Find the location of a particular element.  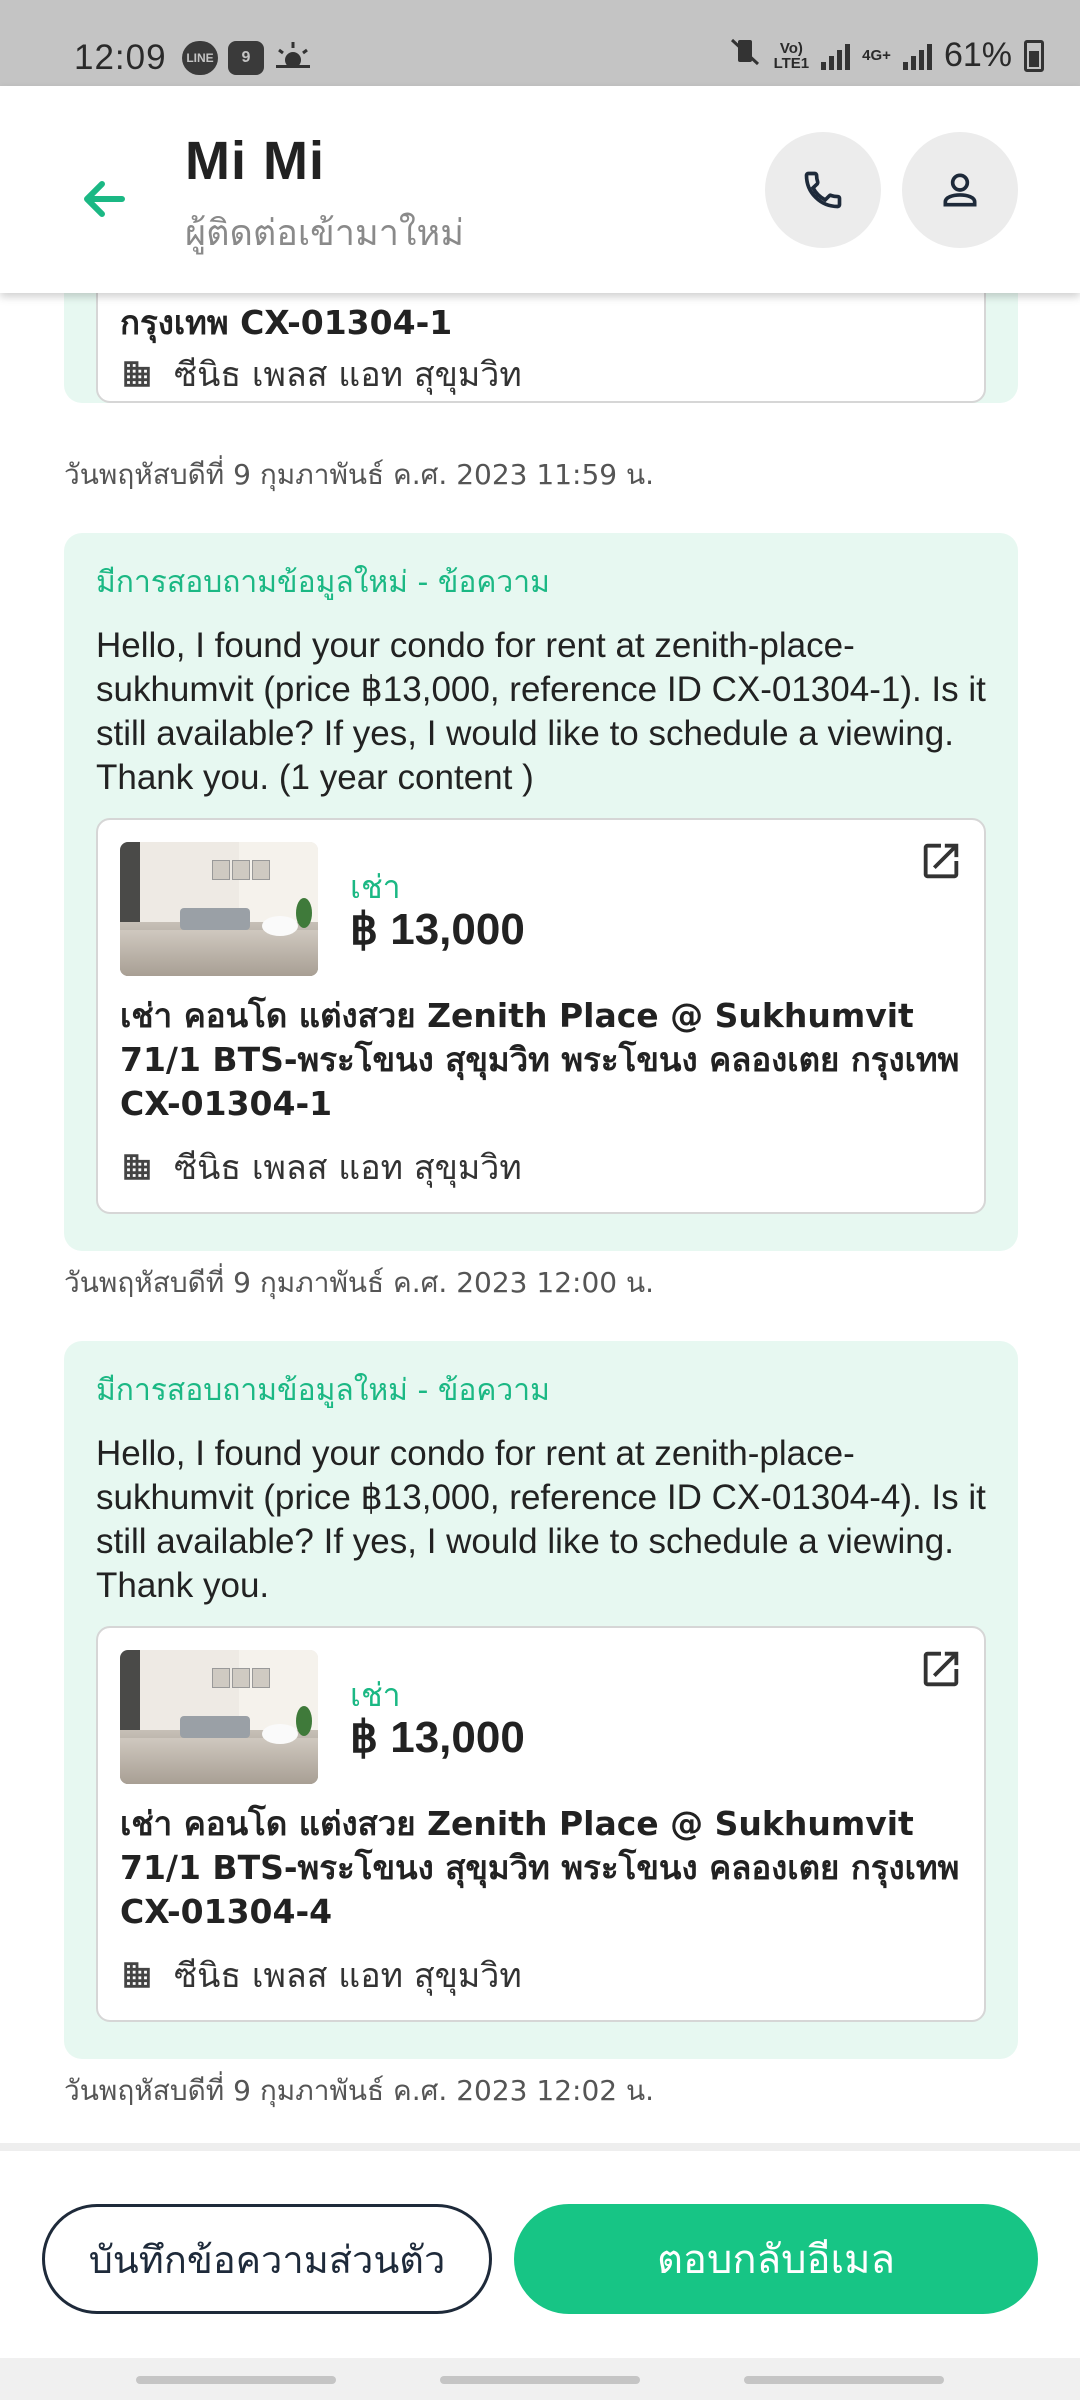

private-note-button: บันทึกข้อความส่วนตัว is located at coordinates (267, 2259).